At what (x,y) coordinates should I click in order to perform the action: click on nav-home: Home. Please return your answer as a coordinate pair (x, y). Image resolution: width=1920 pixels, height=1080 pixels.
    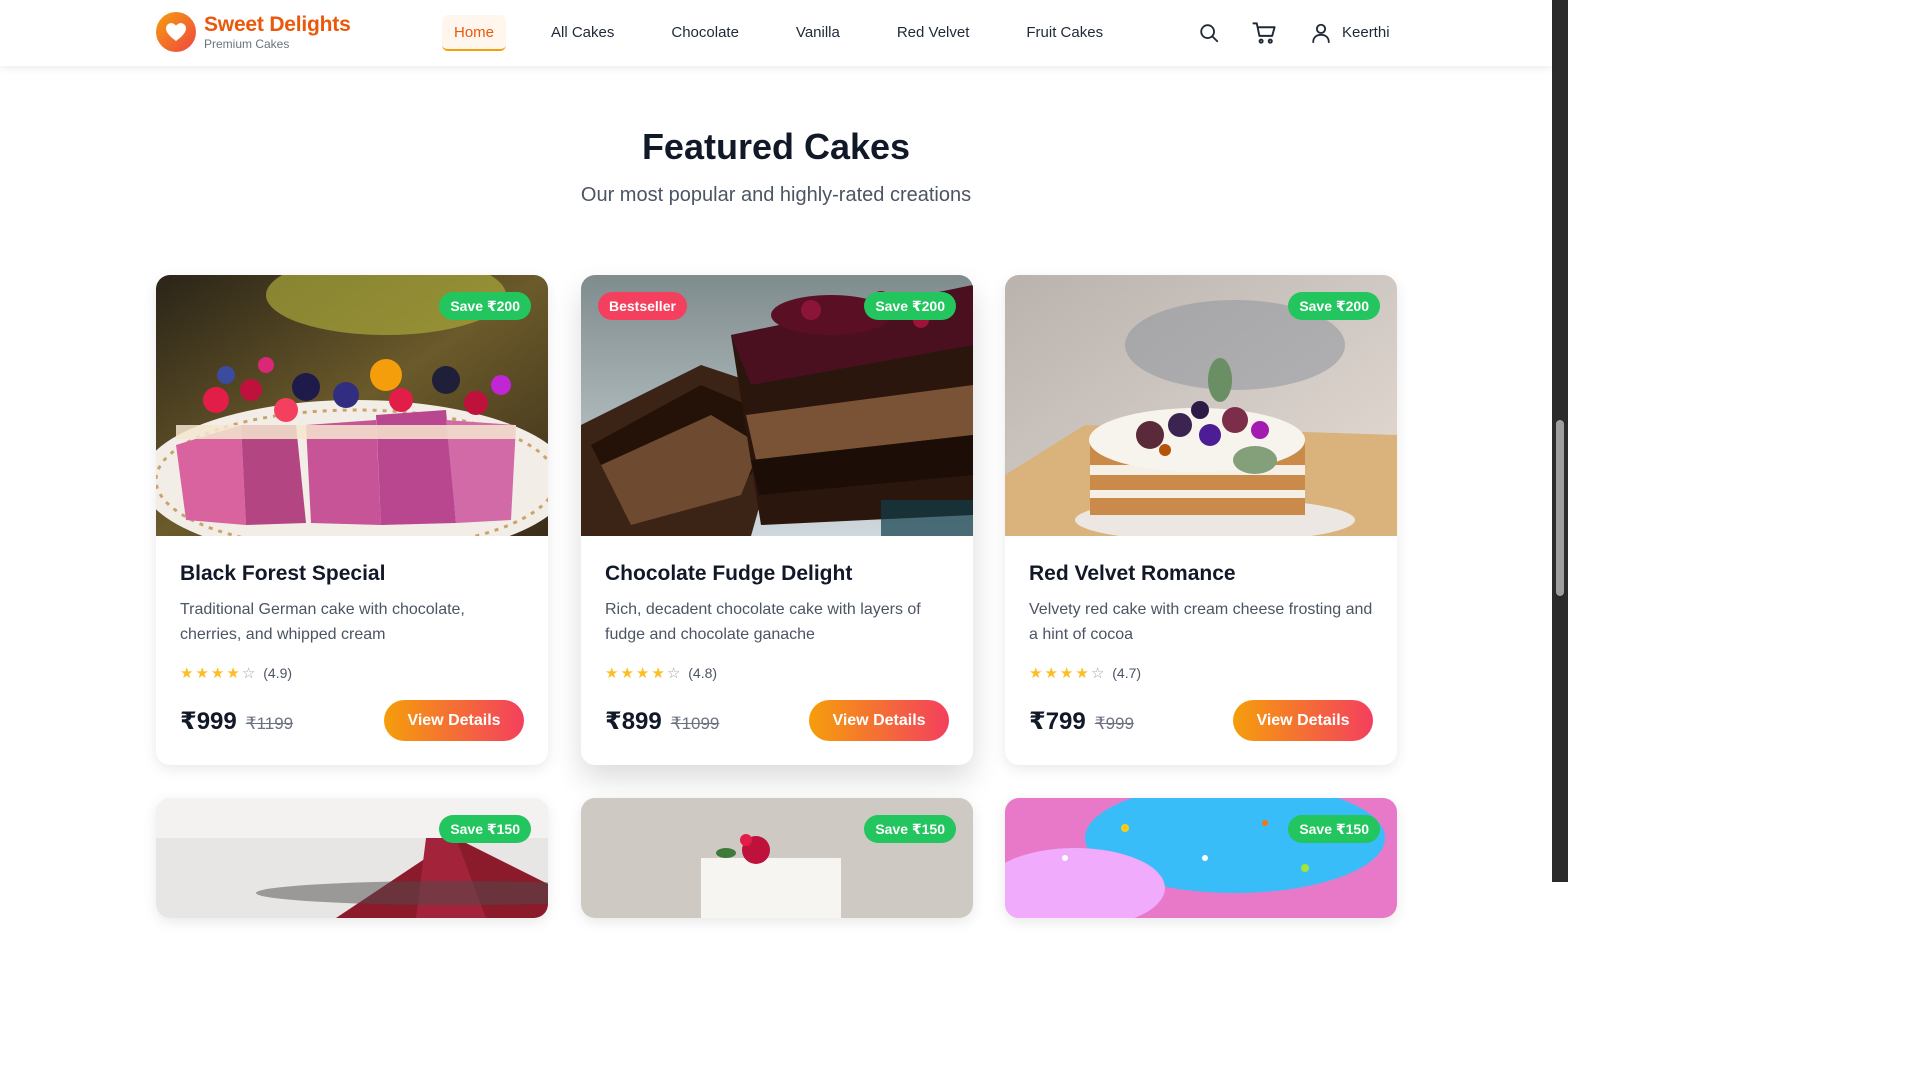
    Looking at the image, I should click on (474, 33).